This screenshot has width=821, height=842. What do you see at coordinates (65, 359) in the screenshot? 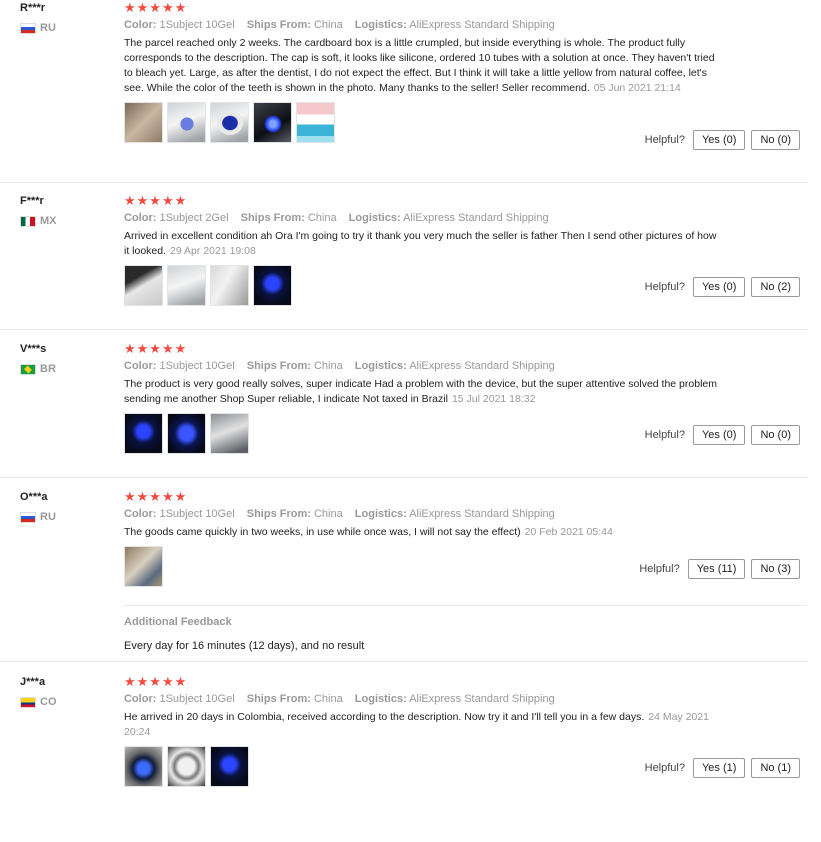
I see `reviewer-info: V***s BR` at bounding box center [65, 359].